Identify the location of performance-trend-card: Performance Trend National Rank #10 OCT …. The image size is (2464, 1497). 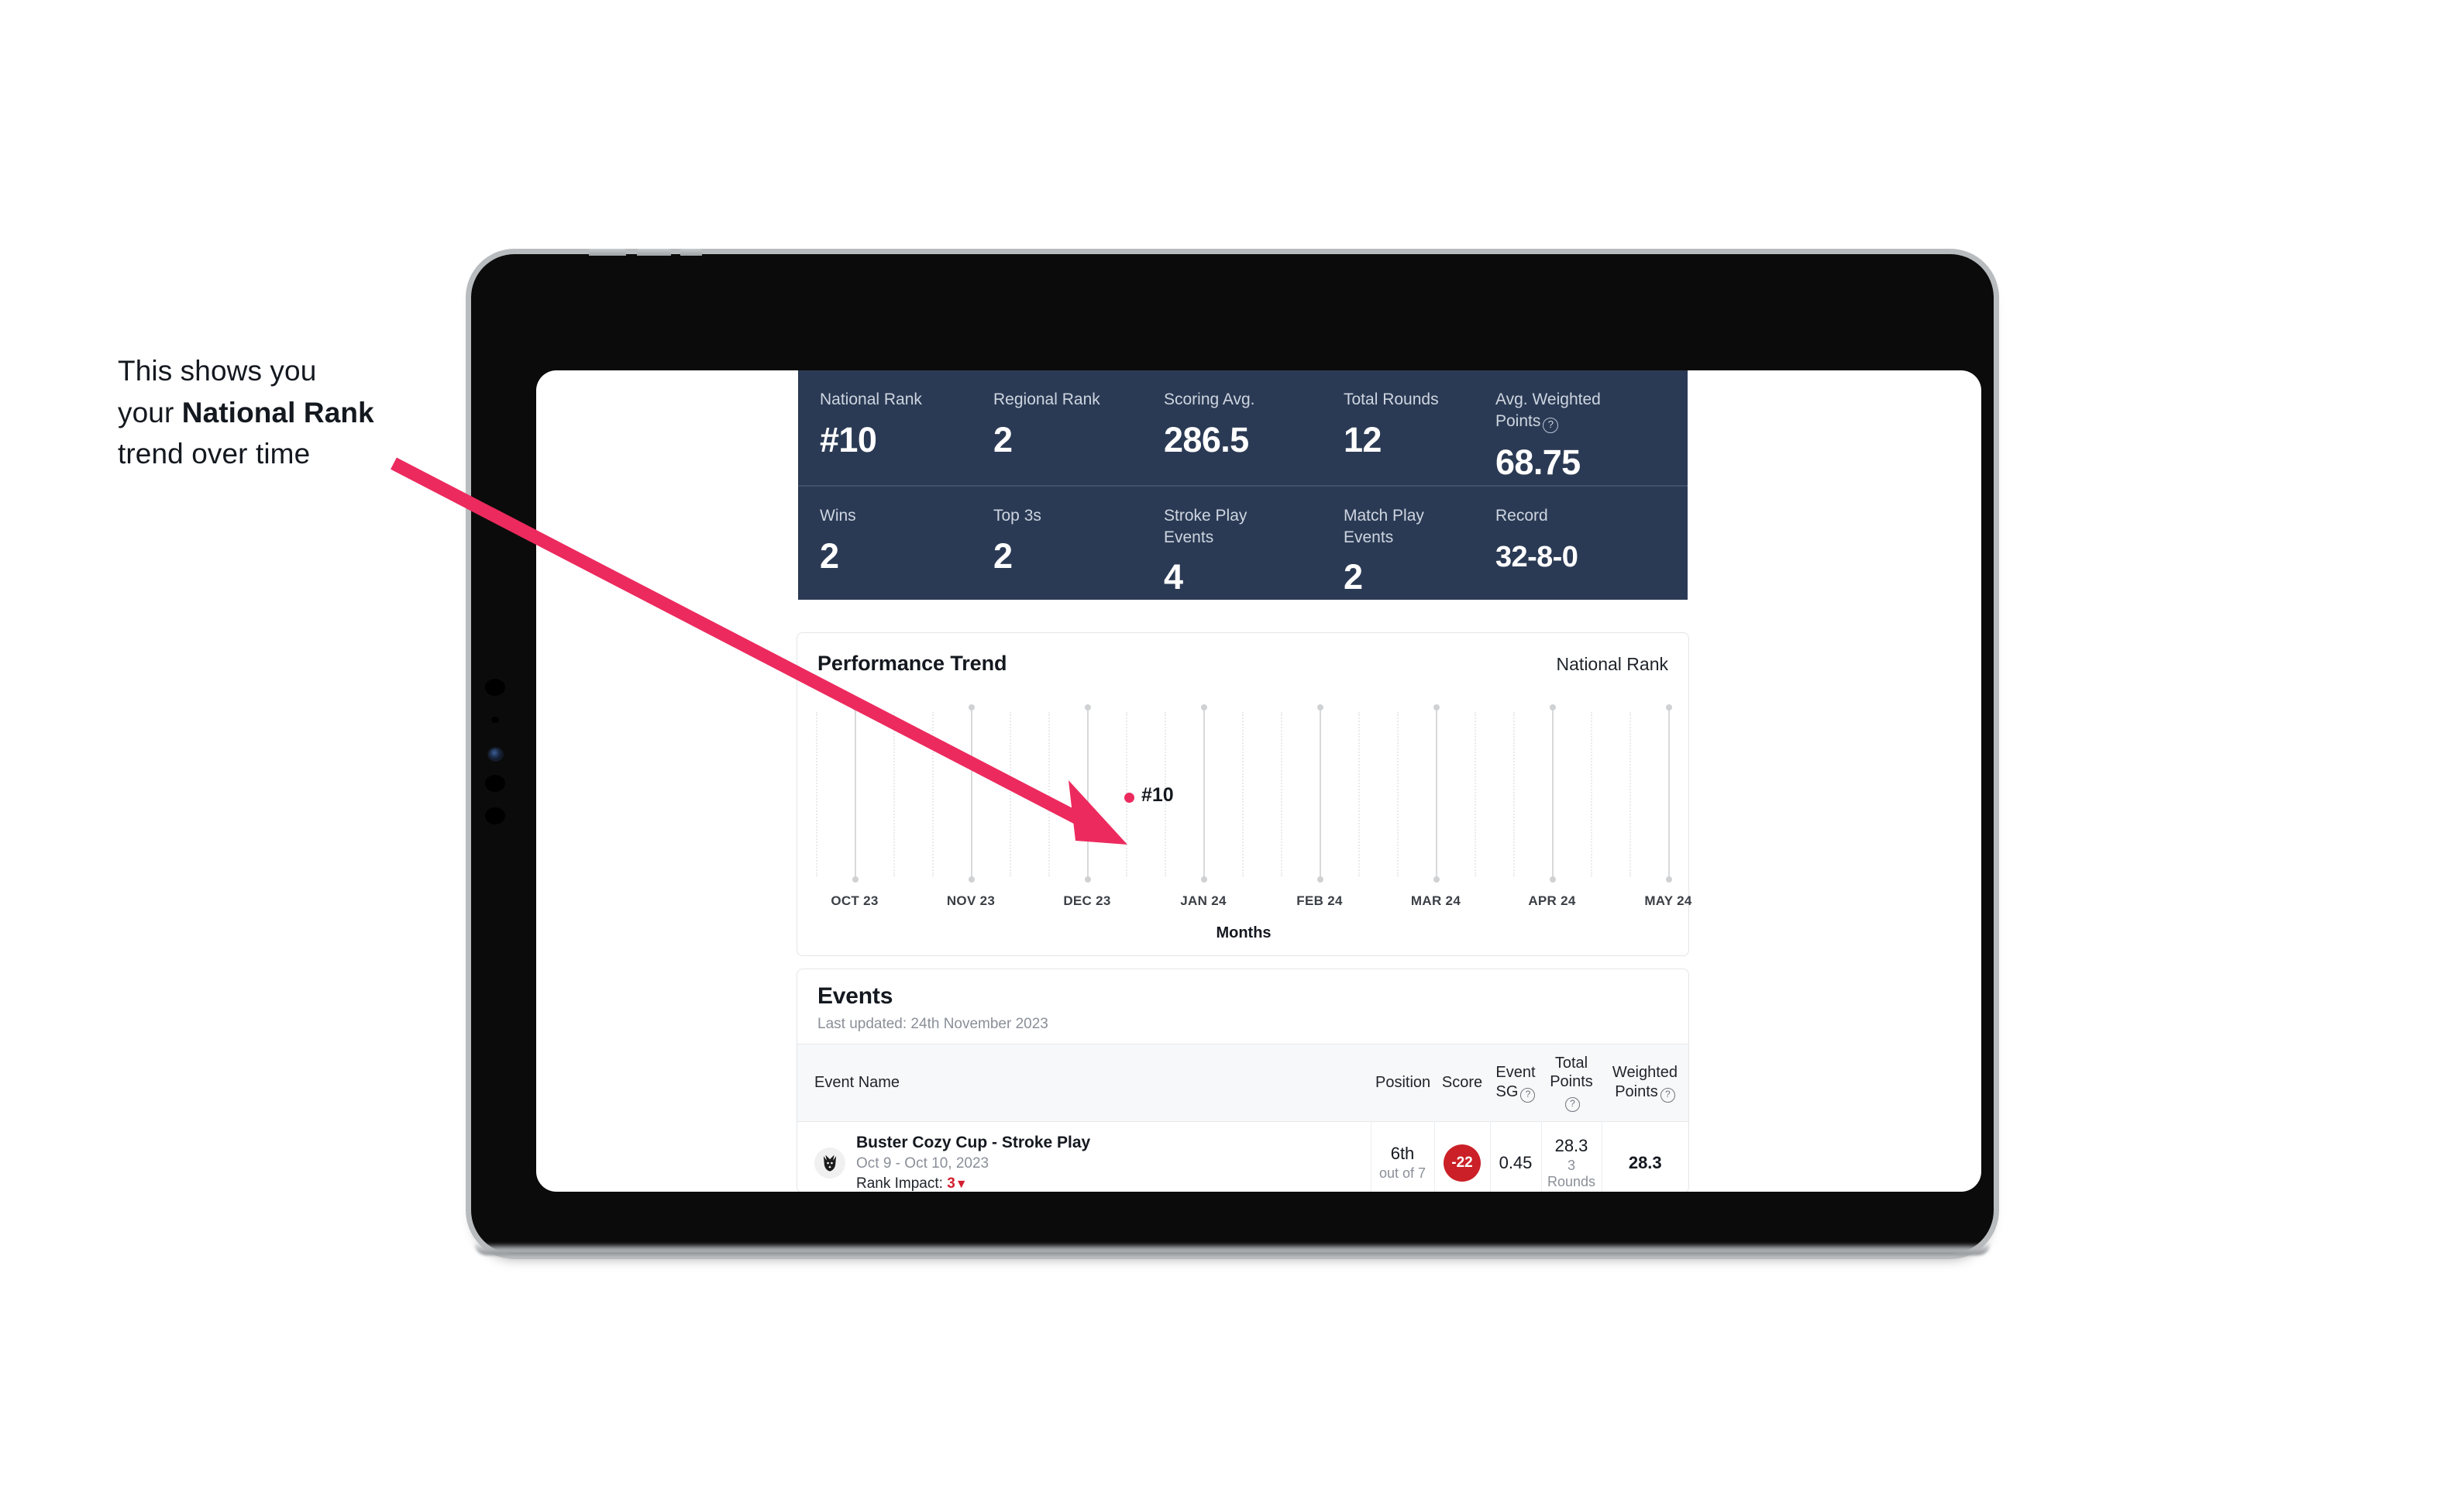
(1244, 794).